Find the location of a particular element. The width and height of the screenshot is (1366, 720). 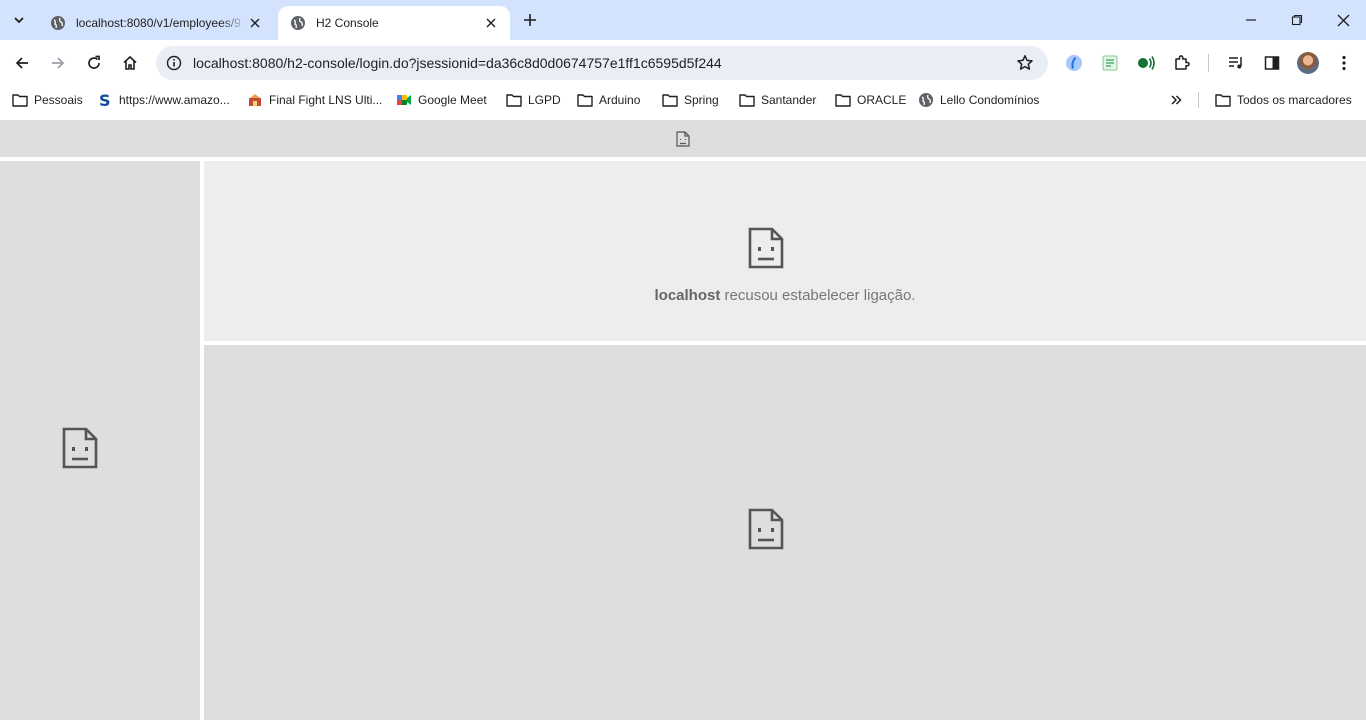

extension-sheet-icon is located at coordinates (1110, 63).